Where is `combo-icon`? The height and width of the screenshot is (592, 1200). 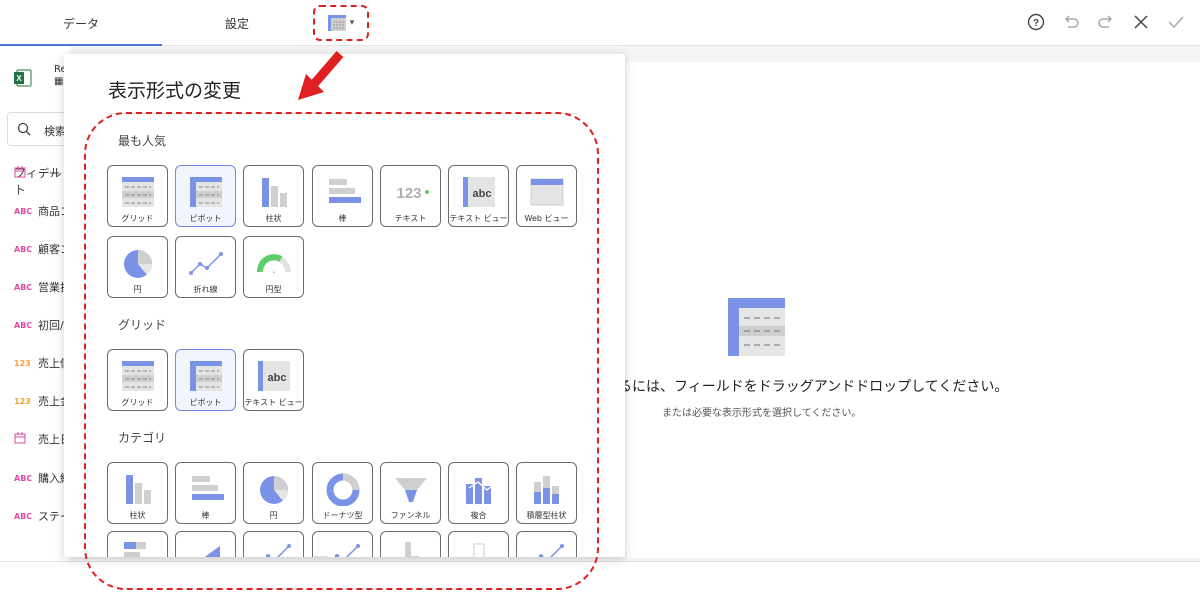 combo-icon is located at coordinates (479, 489).